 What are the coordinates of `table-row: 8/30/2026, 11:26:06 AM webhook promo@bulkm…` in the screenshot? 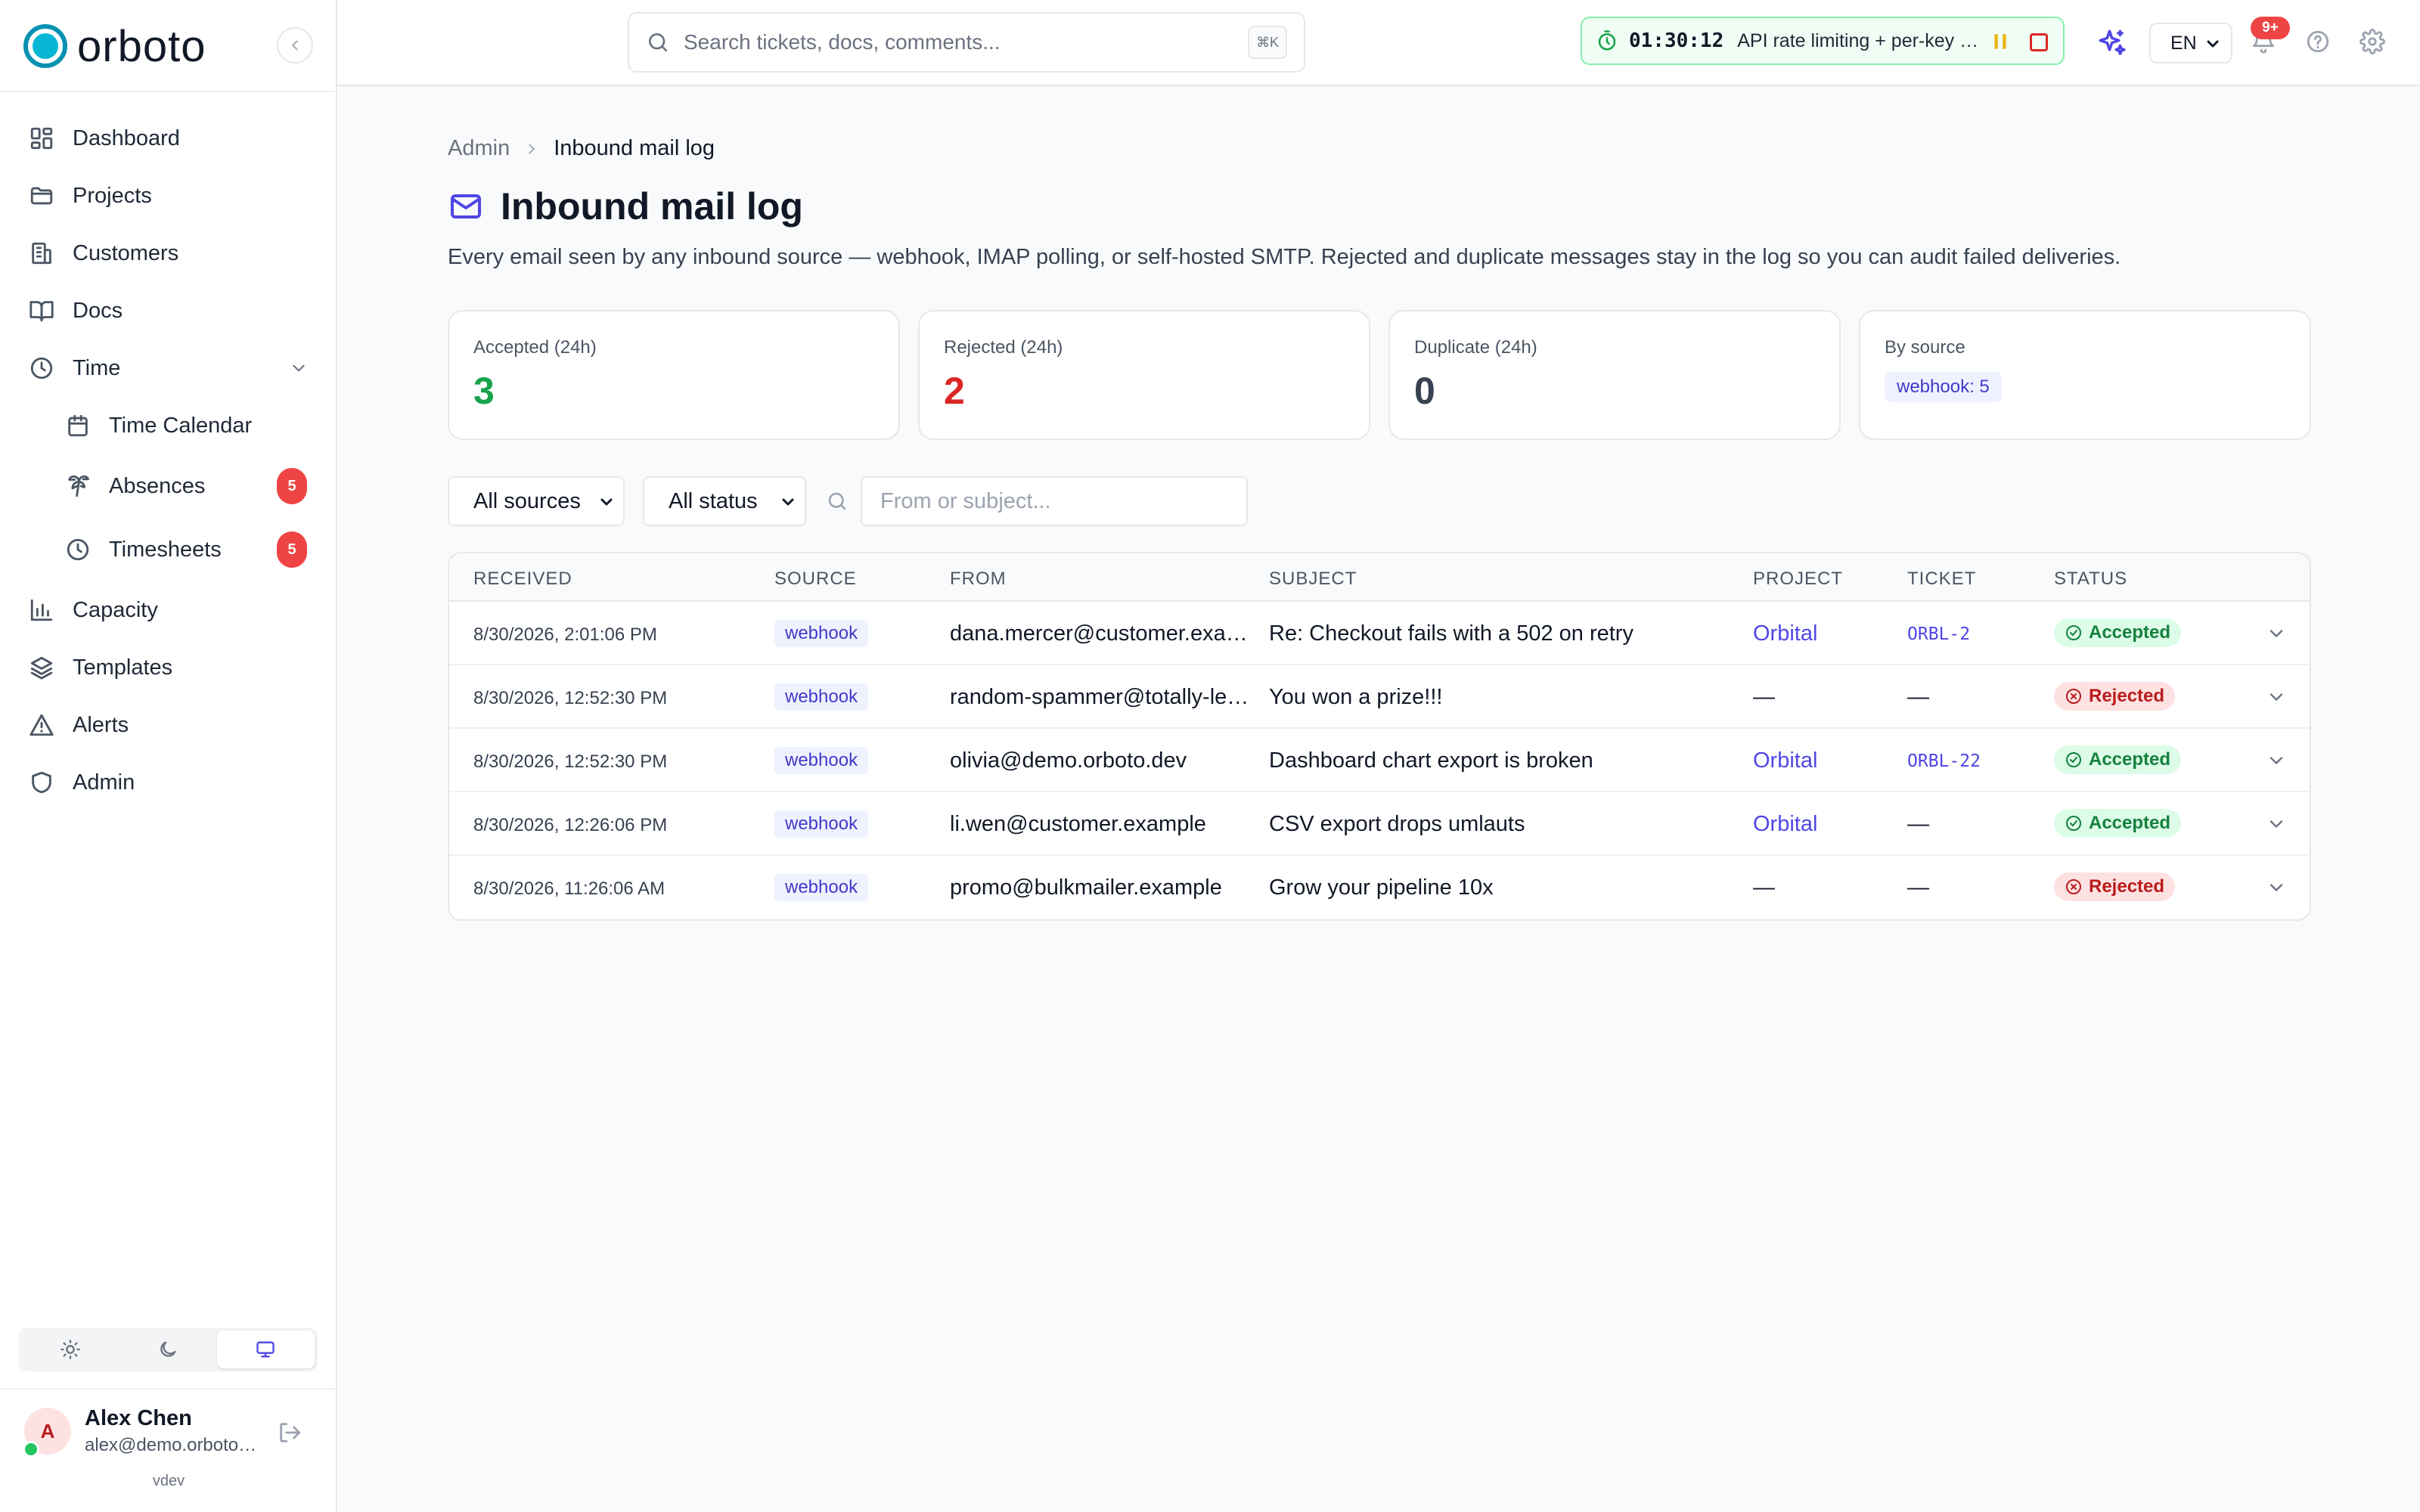 It's located at (1379, 887).